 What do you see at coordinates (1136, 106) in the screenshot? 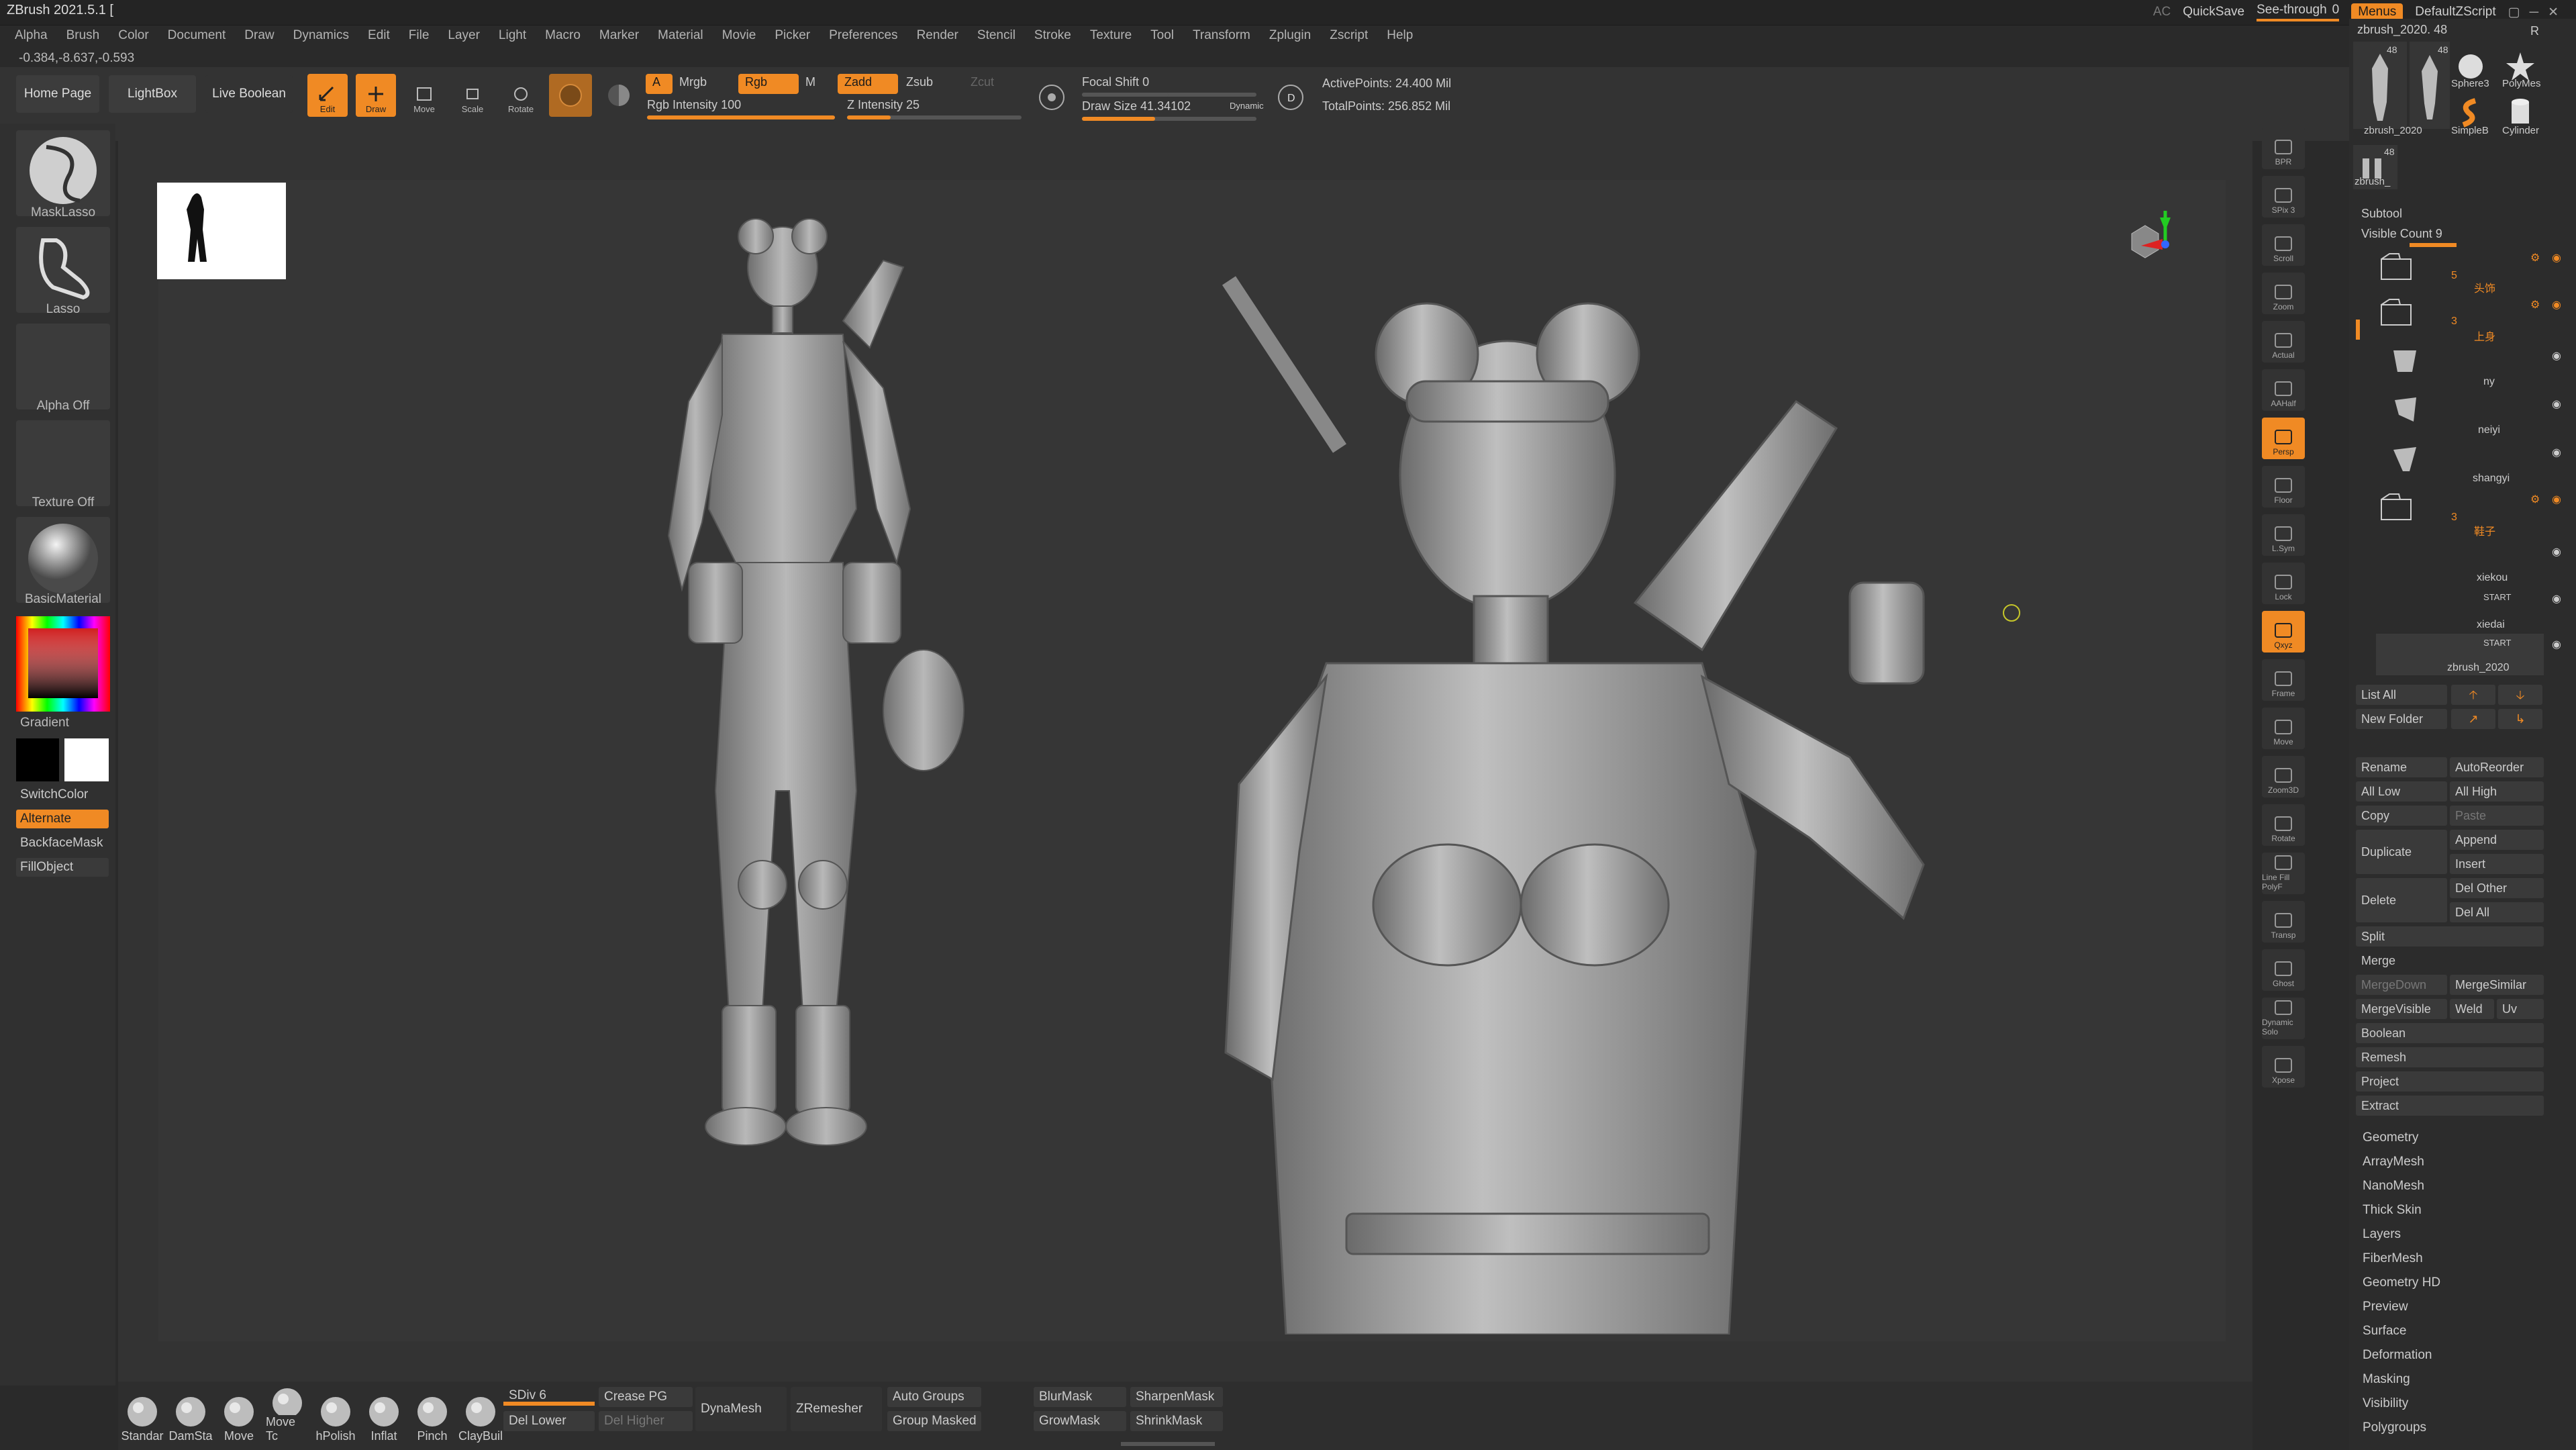
I see `draw-size-slider: Draw Size 41.34102` at bounding box center [1136, 106].